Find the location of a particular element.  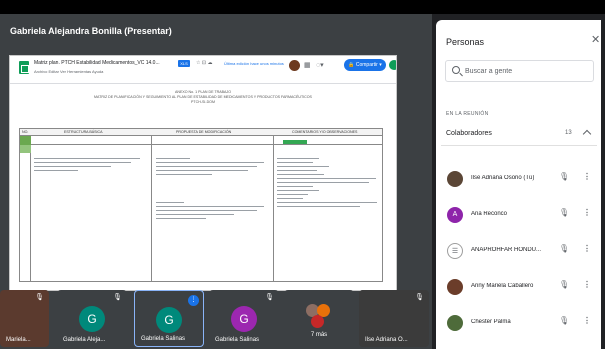

participant-row: Chester Palma 🎙 ⋮ is located at coordinates (519, 323).